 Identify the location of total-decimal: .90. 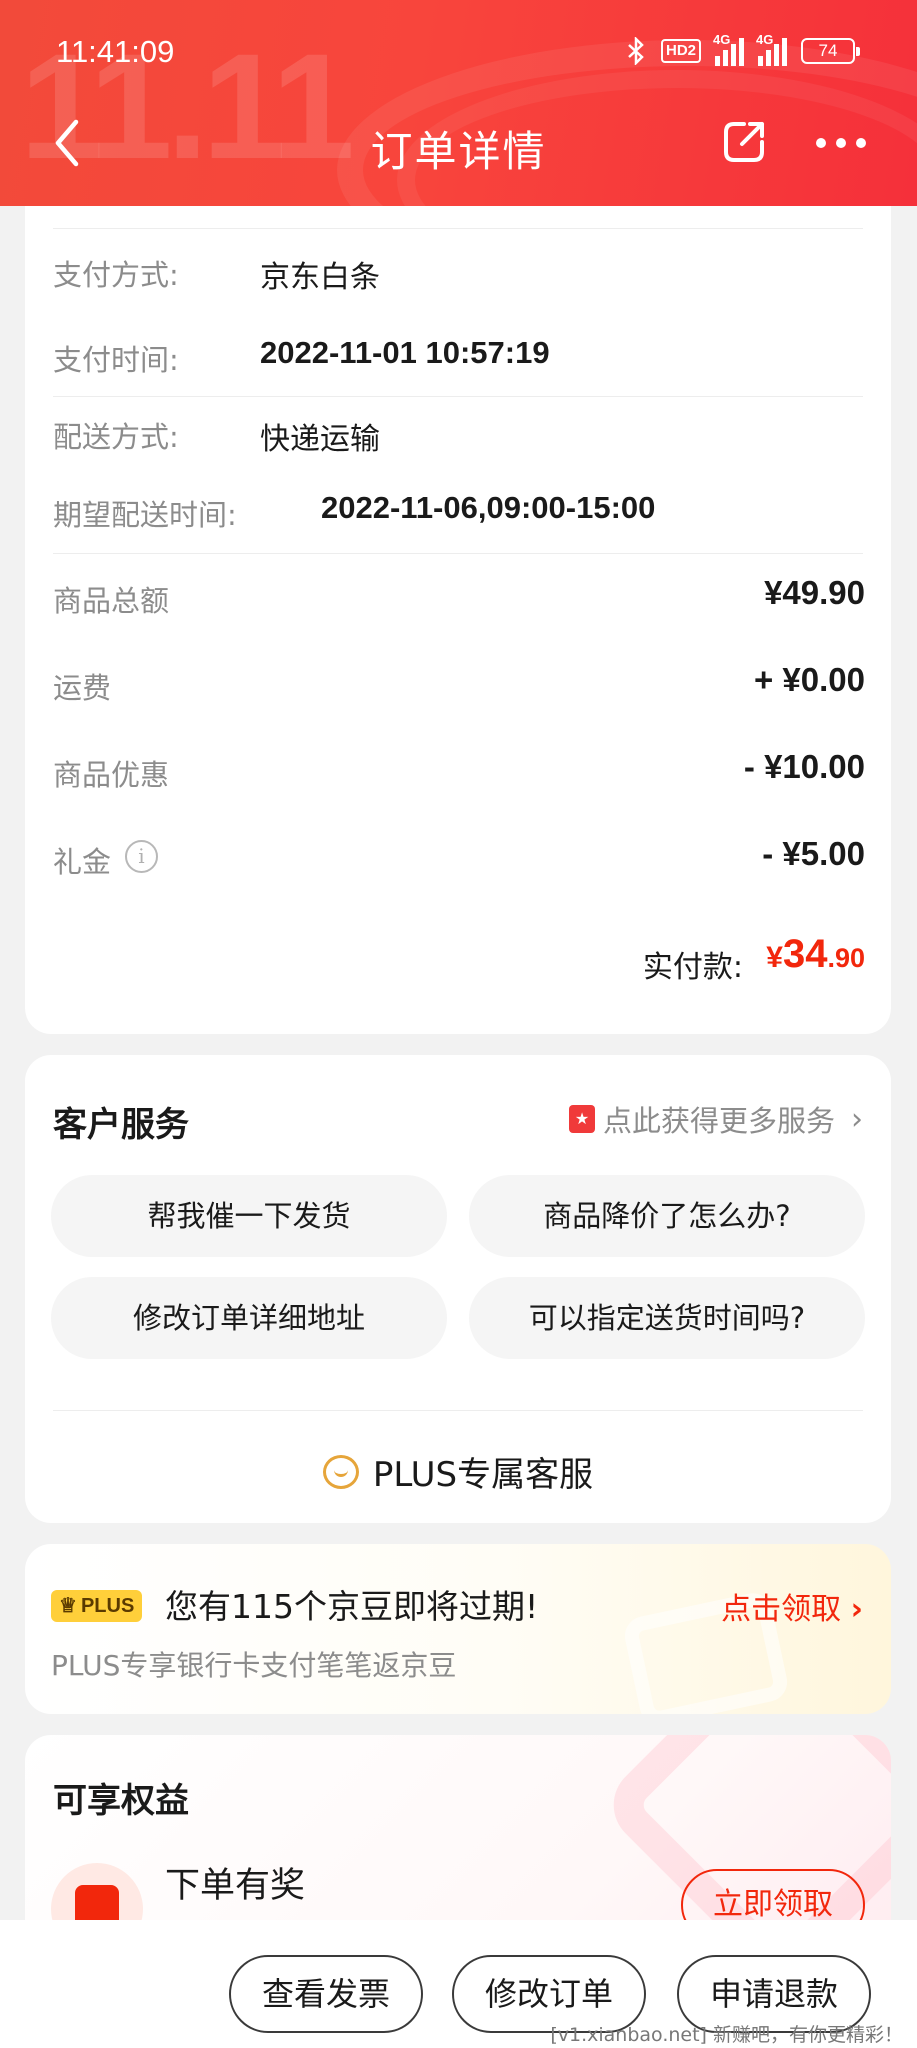
(846, 958).